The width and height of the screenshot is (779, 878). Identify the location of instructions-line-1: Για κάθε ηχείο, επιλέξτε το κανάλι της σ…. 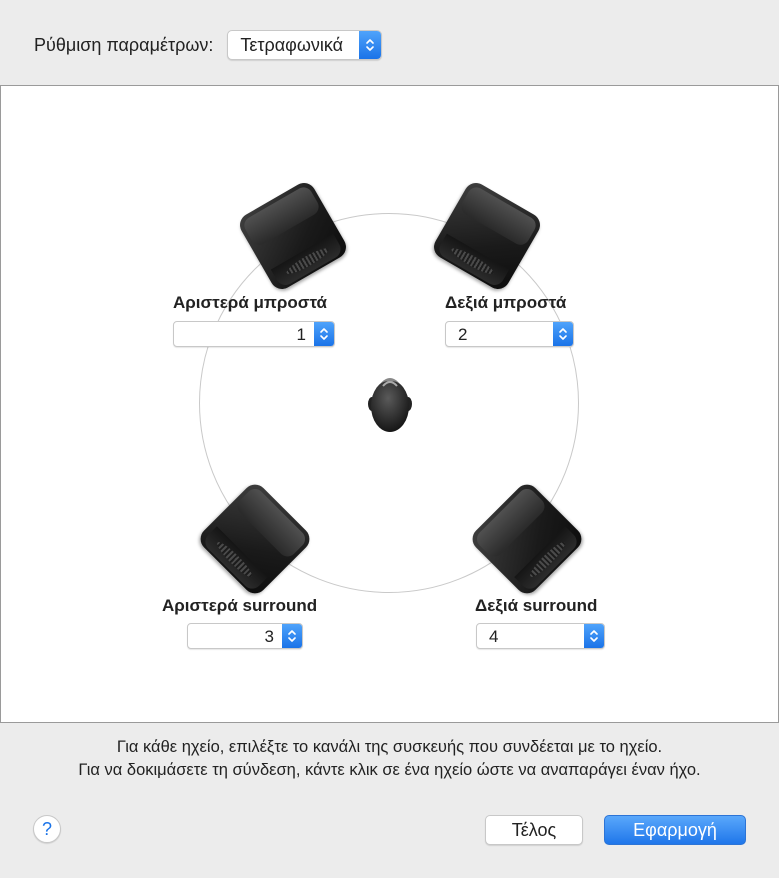
(389, 747).